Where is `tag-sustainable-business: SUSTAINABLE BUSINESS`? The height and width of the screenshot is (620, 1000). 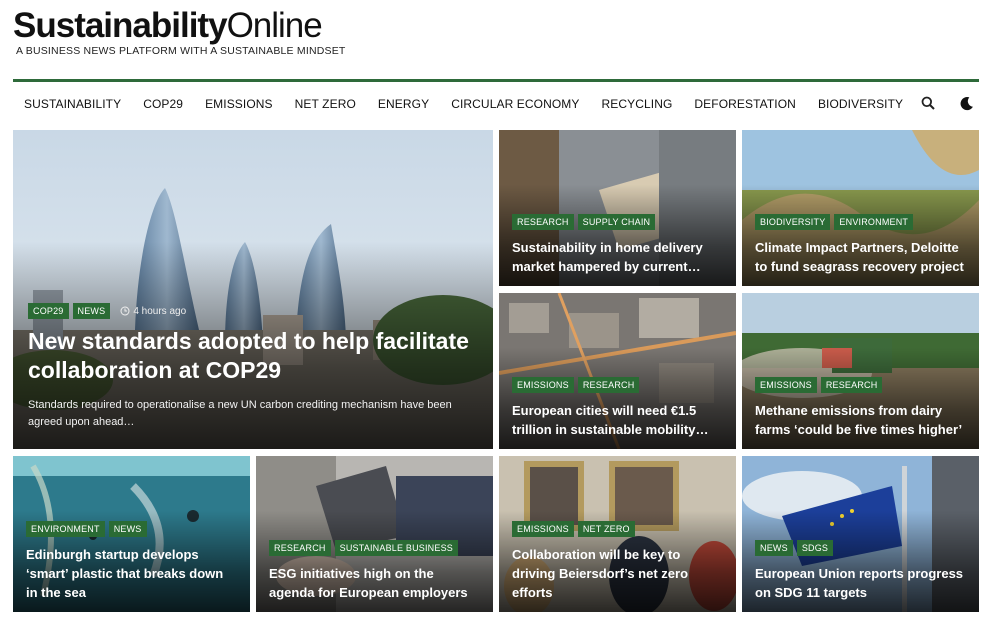 tag-sustainable-business: SUSTAINABLE BUSINESS is located at coordinates (396, 548).